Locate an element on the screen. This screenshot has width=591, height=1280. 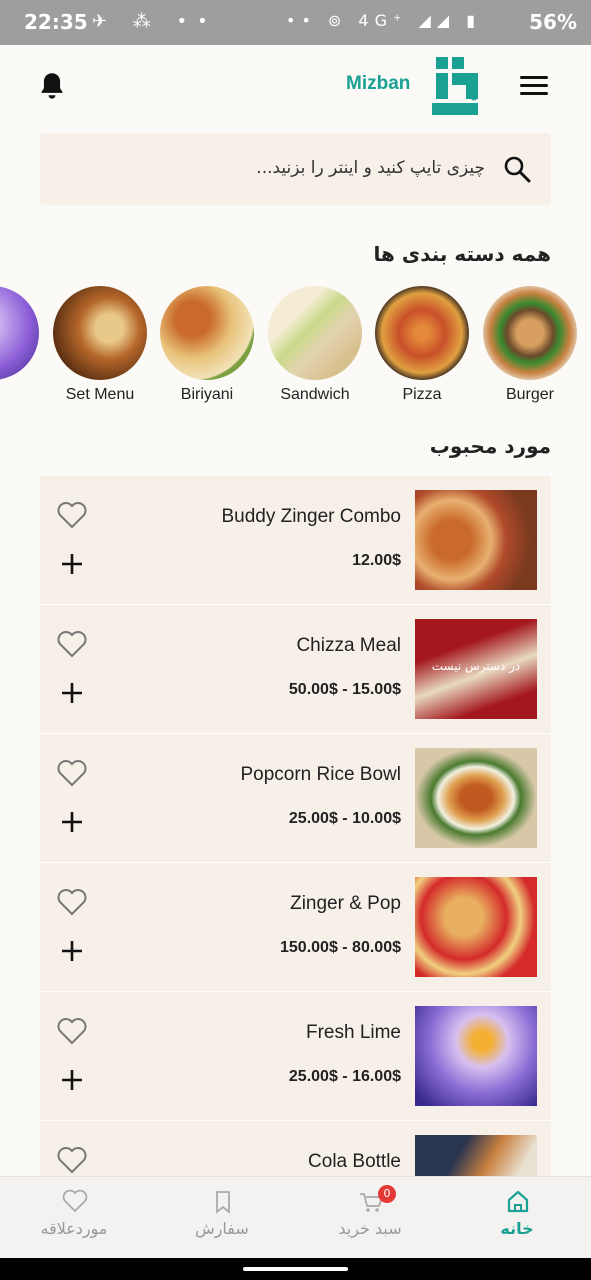
product-name: Buddy Zinger Combo is located at coordinates (311, 516).